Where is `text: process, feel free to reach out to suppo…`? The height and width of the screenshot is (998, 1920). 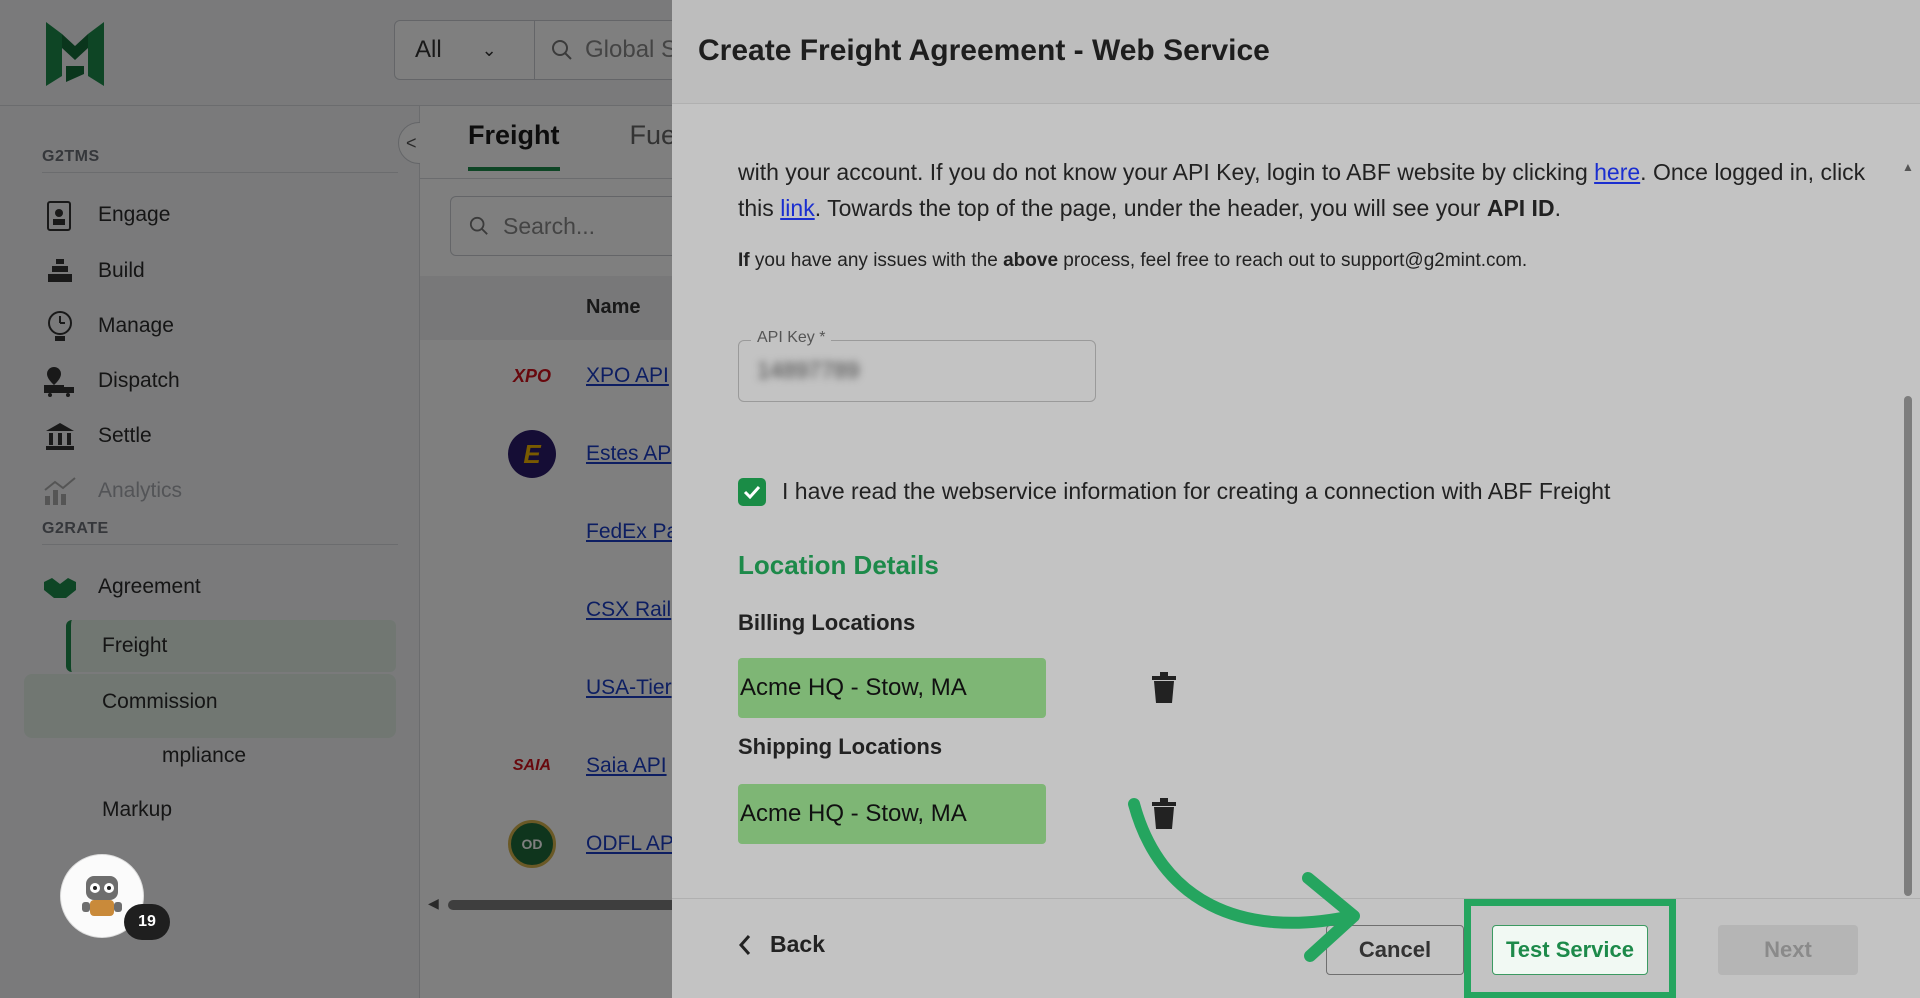
text: process, feel free to reach out to suppo… is located at coordinates (1293, 260).